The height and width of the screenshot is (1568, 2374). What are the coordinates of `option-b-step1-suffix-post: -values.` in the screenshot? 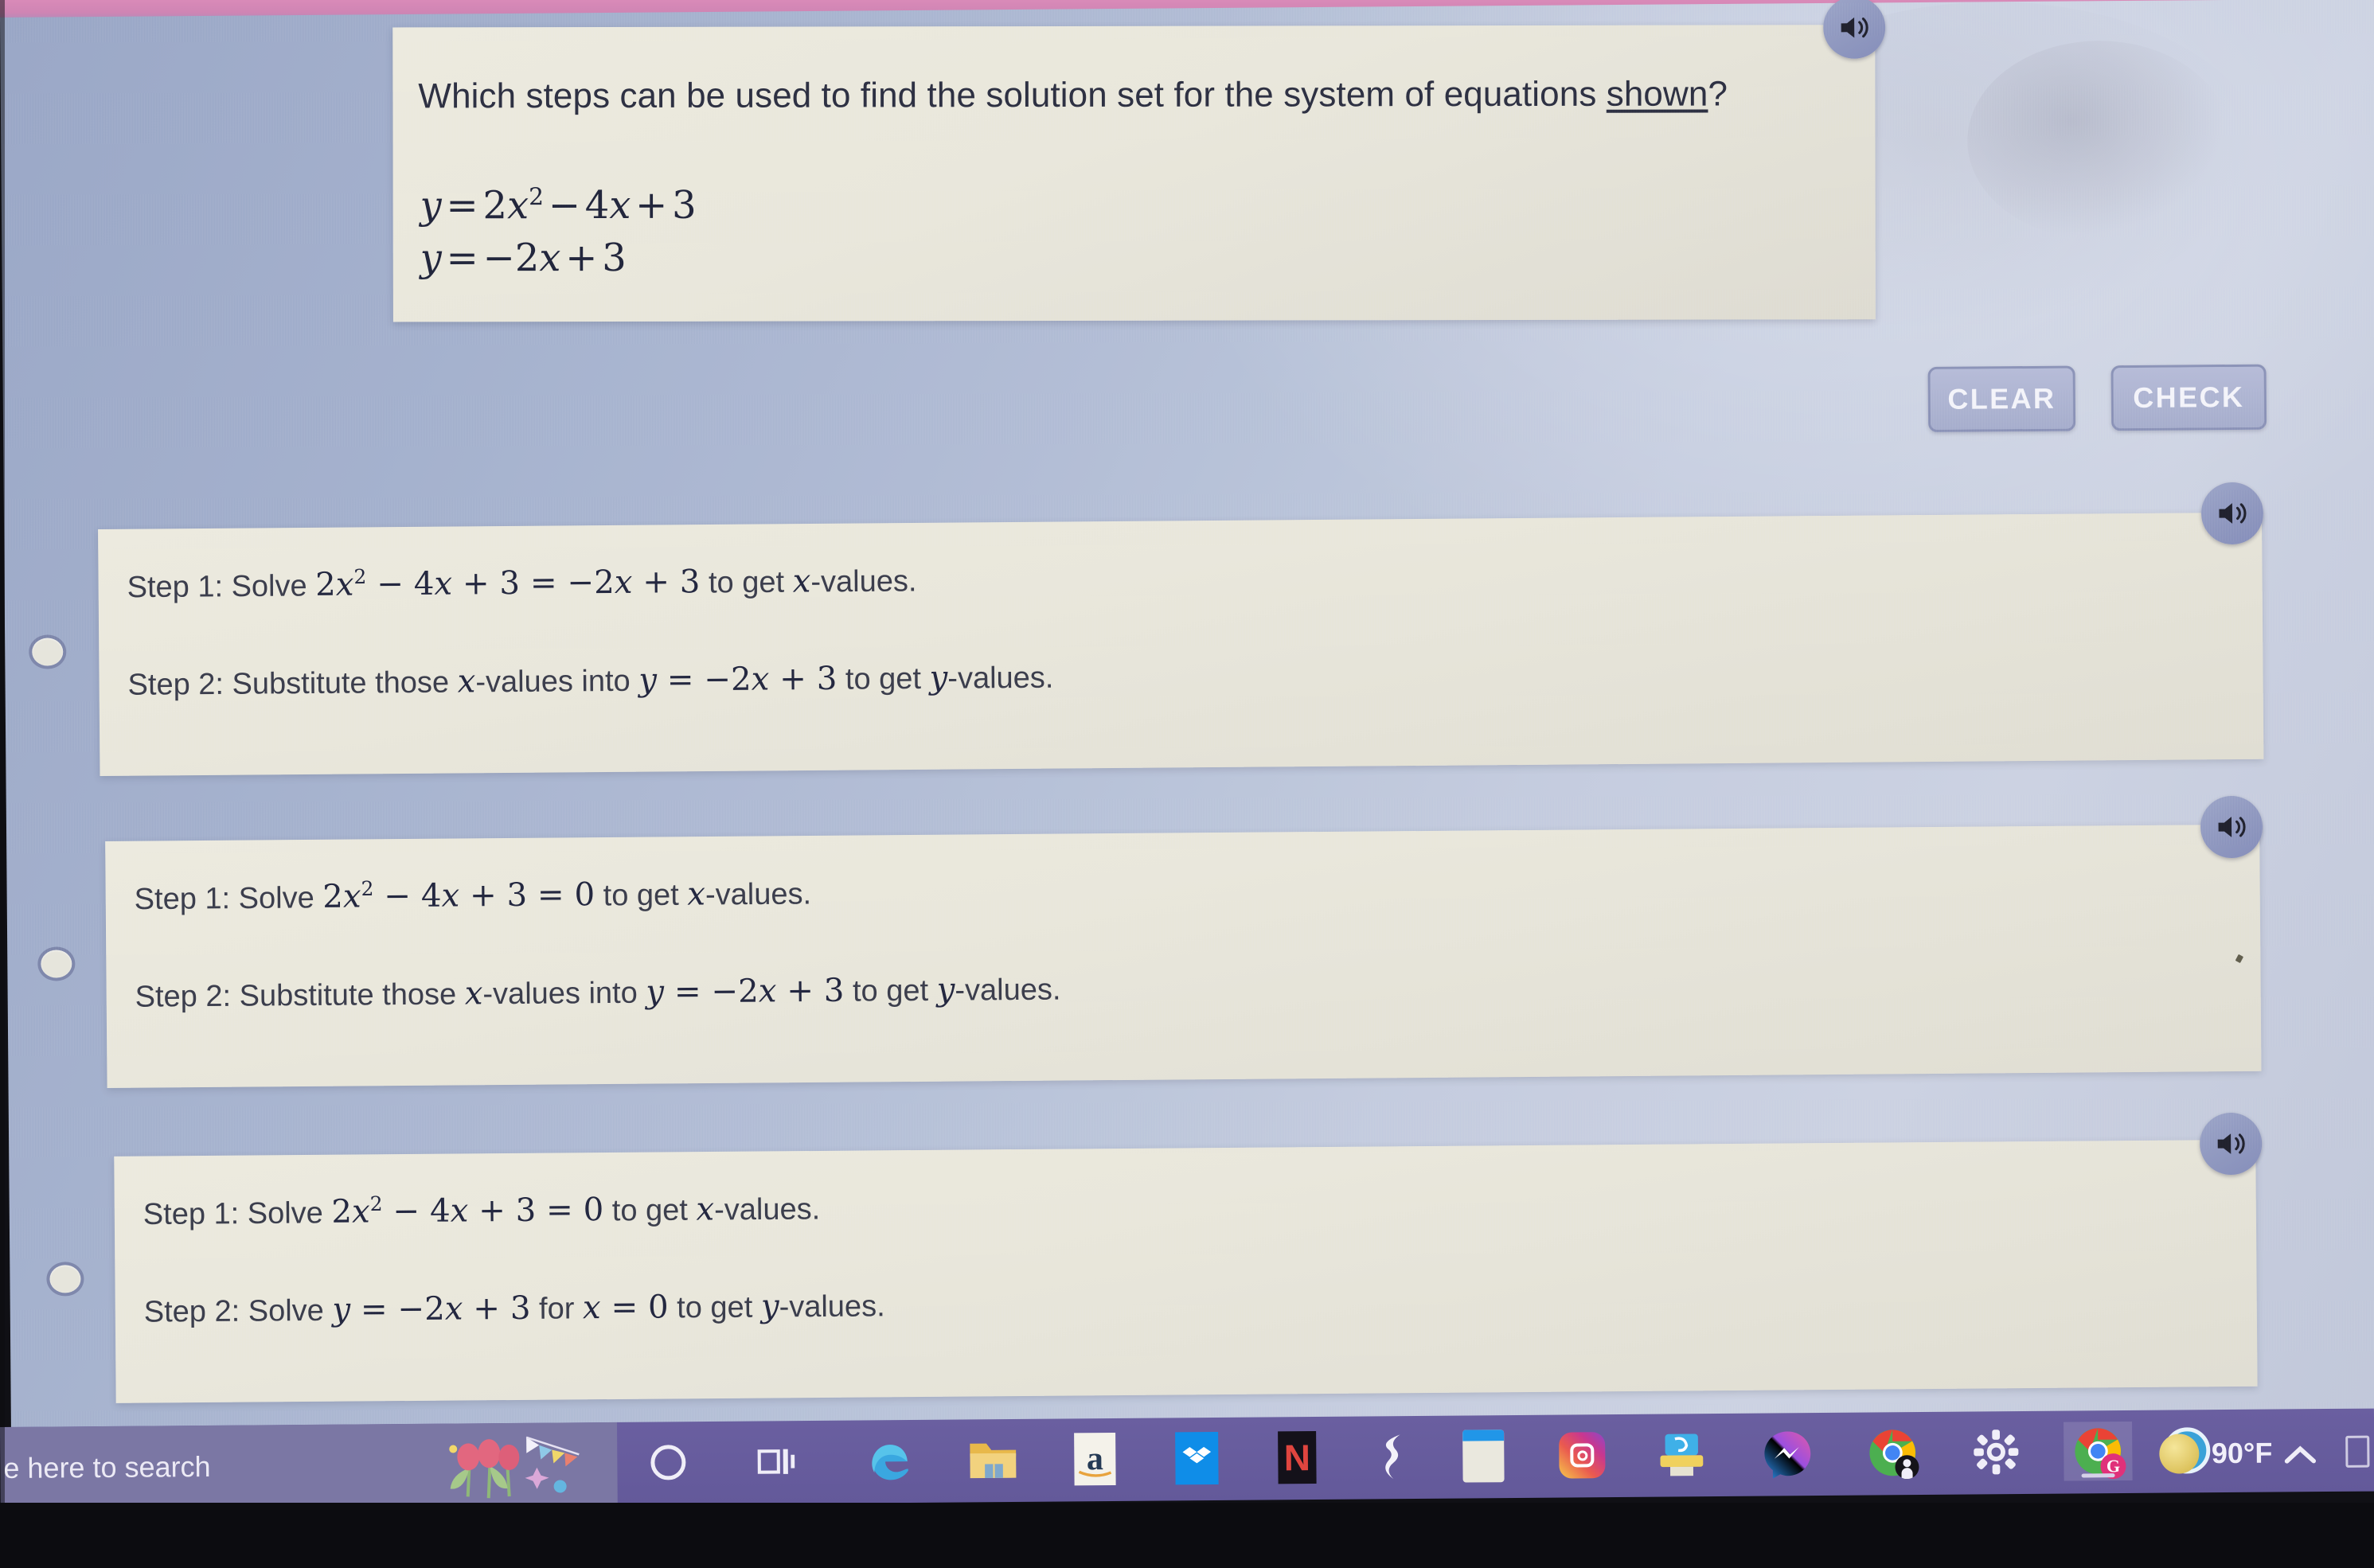 It's located at (758, 894).